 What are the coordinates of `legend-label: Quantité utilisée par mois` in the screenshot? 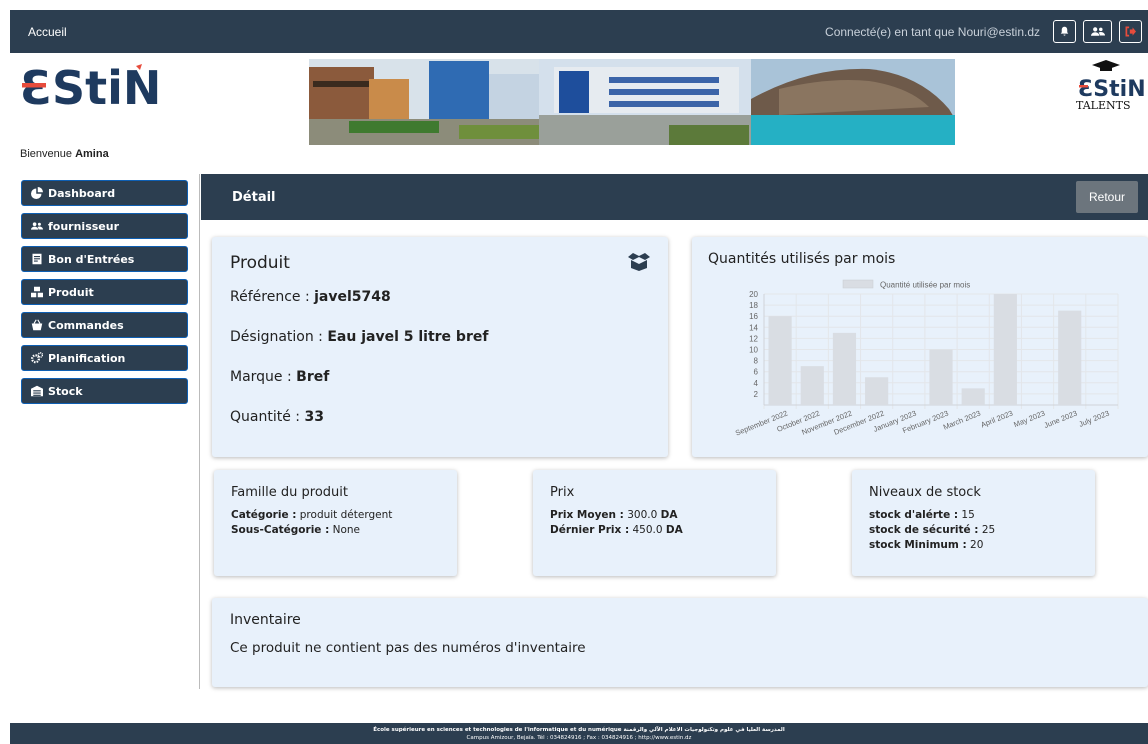 It's located at (925, 285).